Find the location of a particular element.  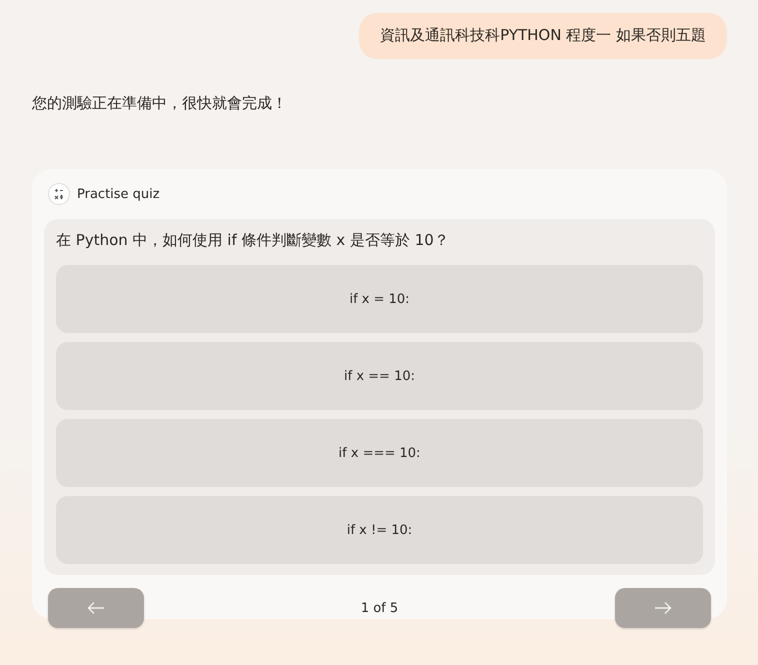

user-message: 資訊及通訊科技科PYTHON 程度一 如果否則五題 is located at coordinates (543, 36).